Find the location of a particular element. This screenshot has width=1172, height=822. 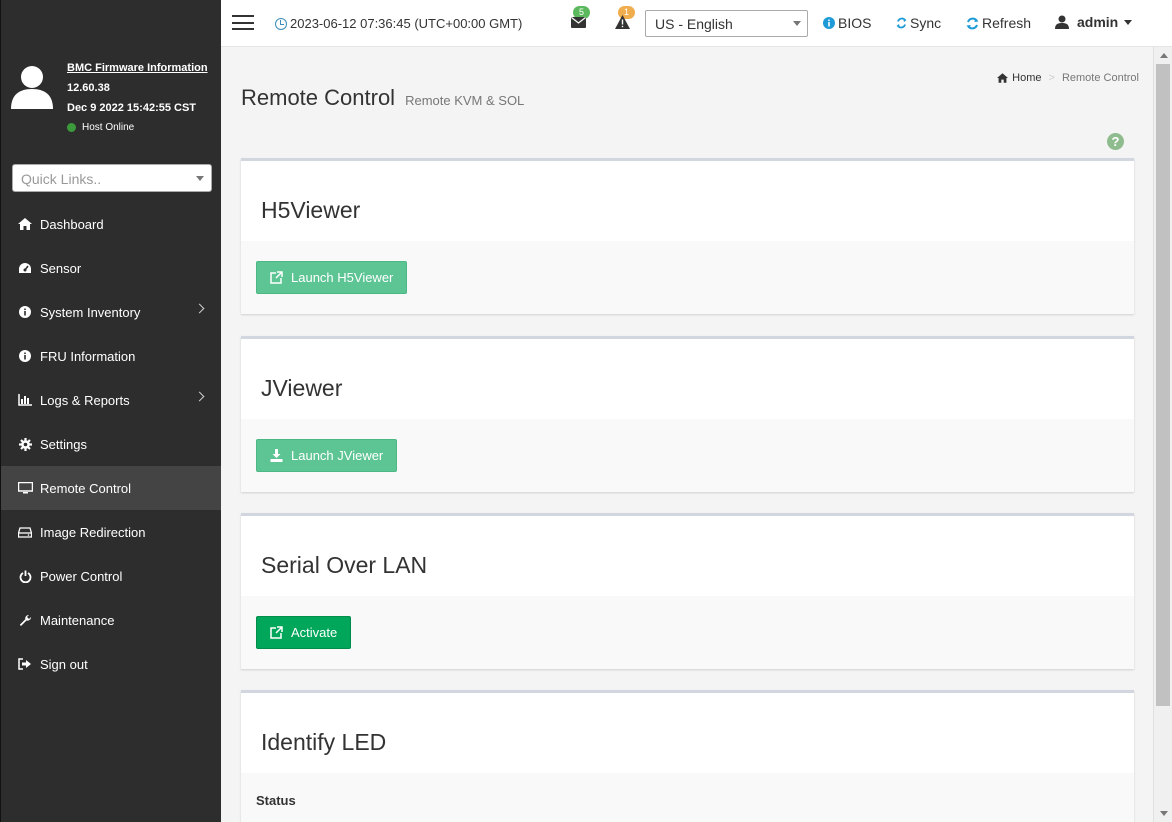

page-title: Remote Control Remote KVM & SOL is located at coordinates (382, 98).